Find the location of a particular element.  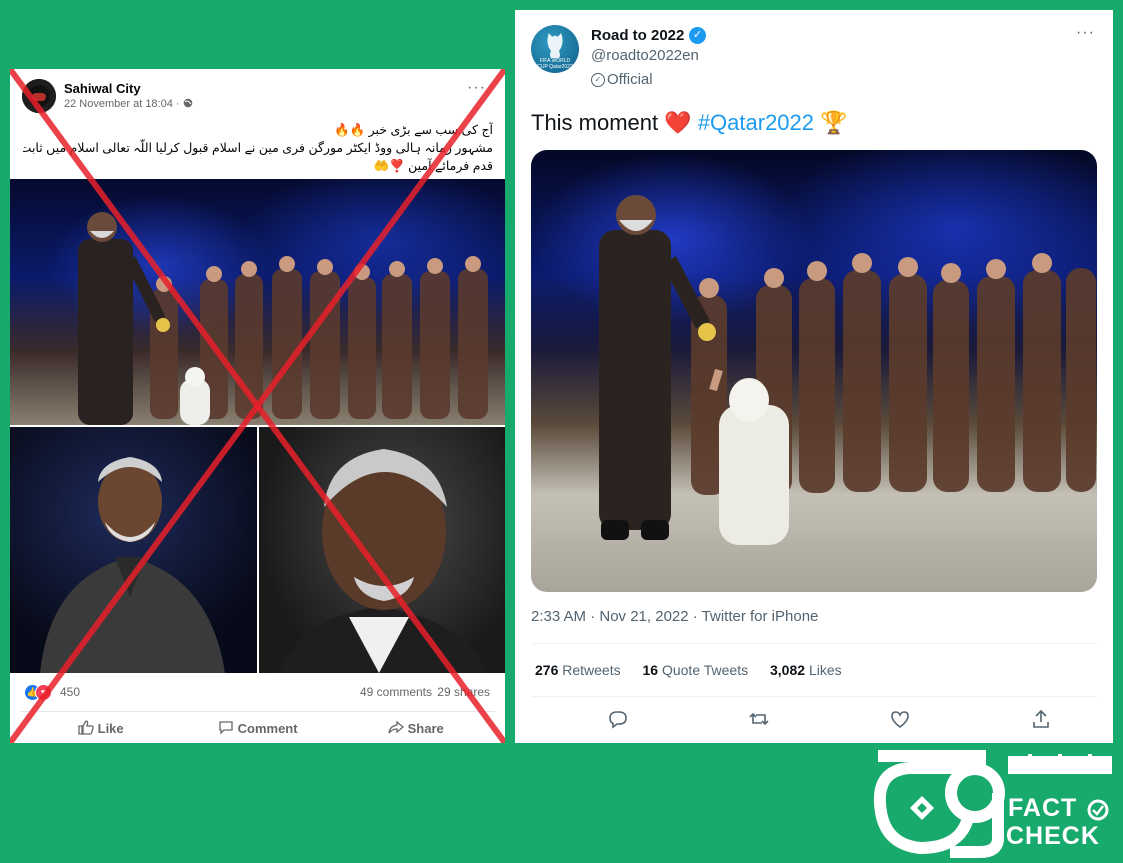

ceremony-illustration is located at coordinates (283, 318).